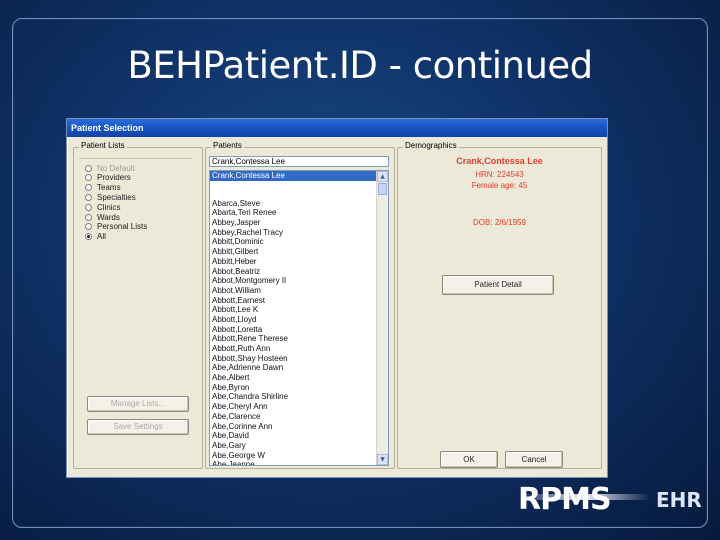 This screenshot has height=540, width=720. Describe the element at coordinates (294, 427) in the screenshot. I see `list-item: Abe,Corinne Ann` at that location.